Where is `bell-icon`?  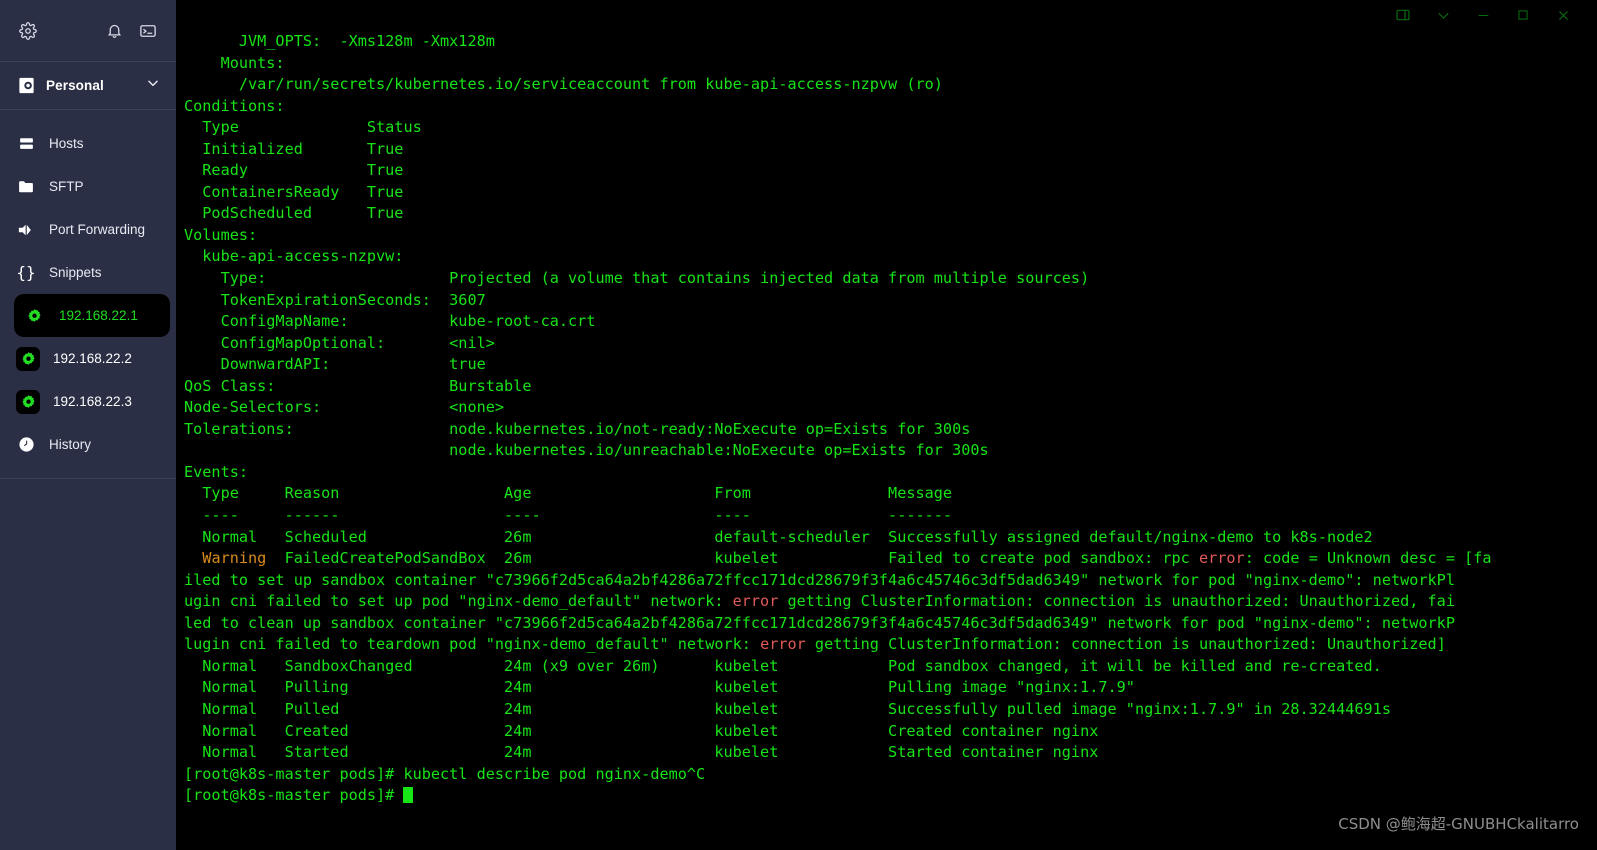 bell-icon is located at coordinates (114, 31).